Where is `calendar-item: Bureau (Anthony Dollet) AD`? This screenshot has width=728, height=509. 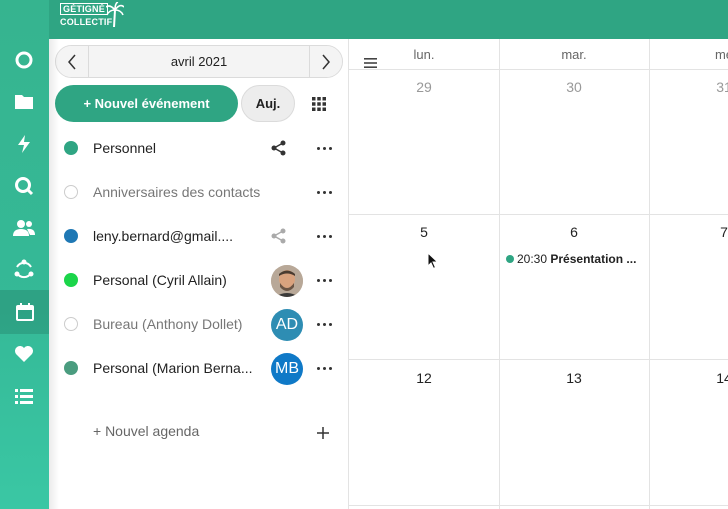 calendar-item: Bureau (Anthony Dollet) AD is located at coordinates (198, 324).